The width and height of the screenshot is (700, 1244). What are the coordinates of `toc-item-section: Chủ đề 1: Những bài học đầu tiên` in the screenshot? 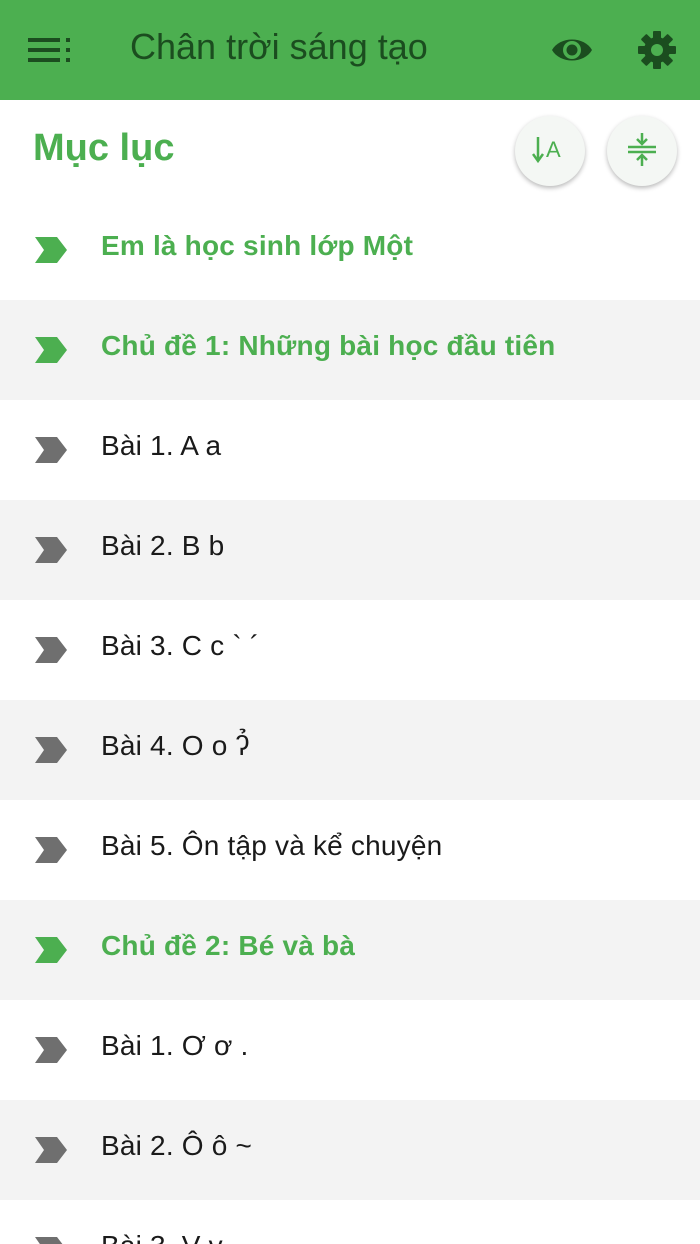 It's located at (350, 350).